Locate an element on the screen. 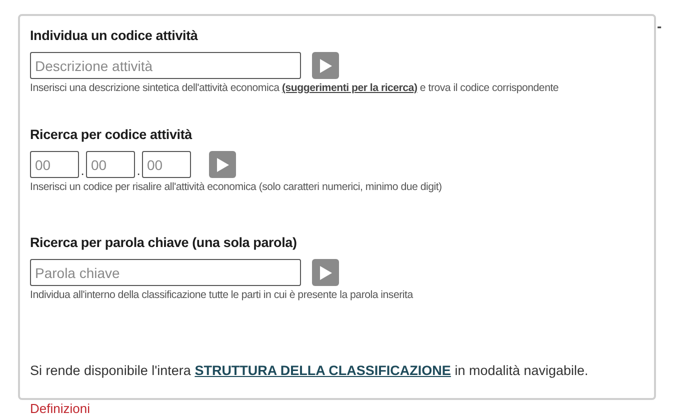  structure-sentence: Si rende disponibile l'intera STRUTTURA DELLA CLASSIFICAZIONE in modalità navigabile. is located at coordinates (310, 370).